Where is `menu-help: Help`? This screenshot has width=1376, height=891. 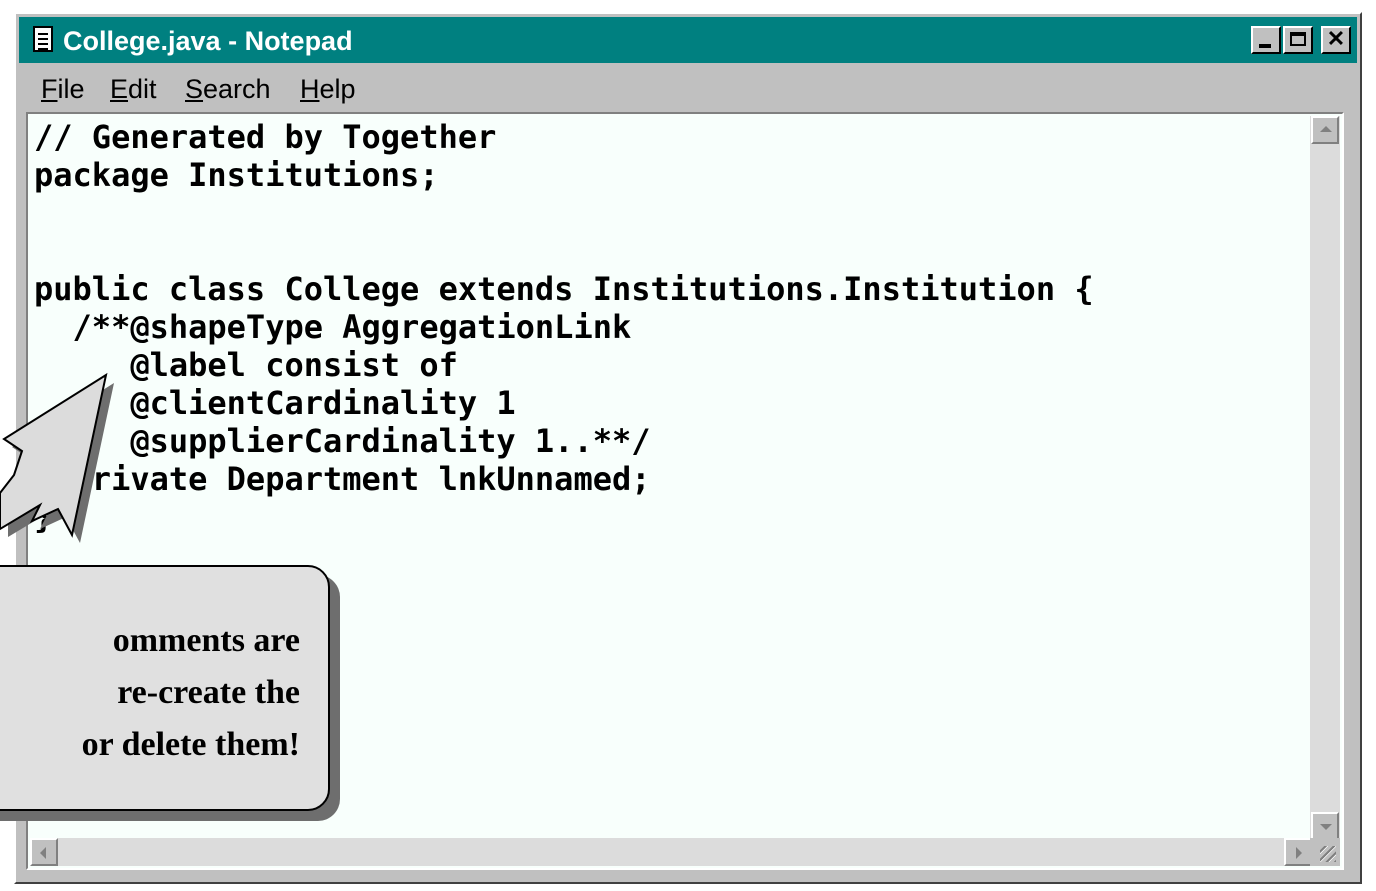 menu-help: Help is located at coordinates (328, 89).